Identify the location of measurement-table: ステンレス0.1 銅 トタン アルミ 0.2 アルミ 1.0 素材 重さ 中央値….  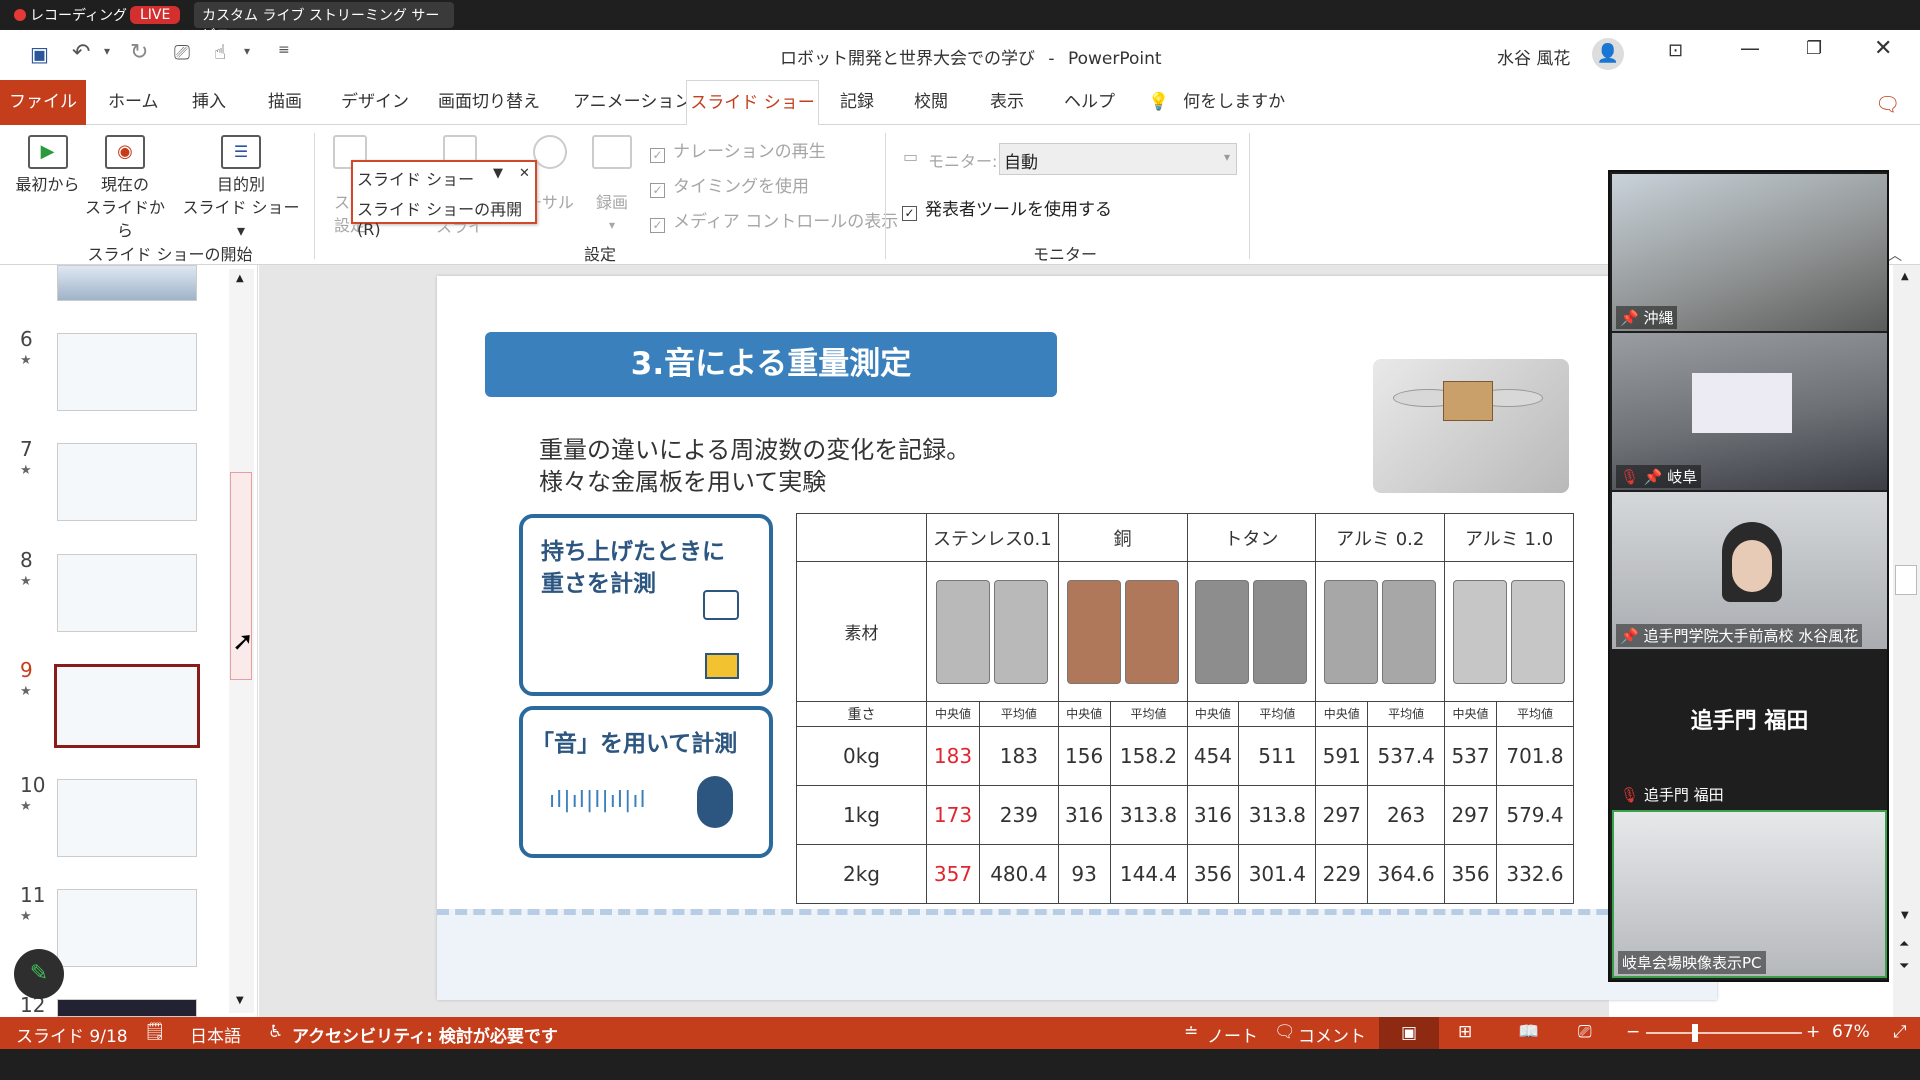
(1185, 708).